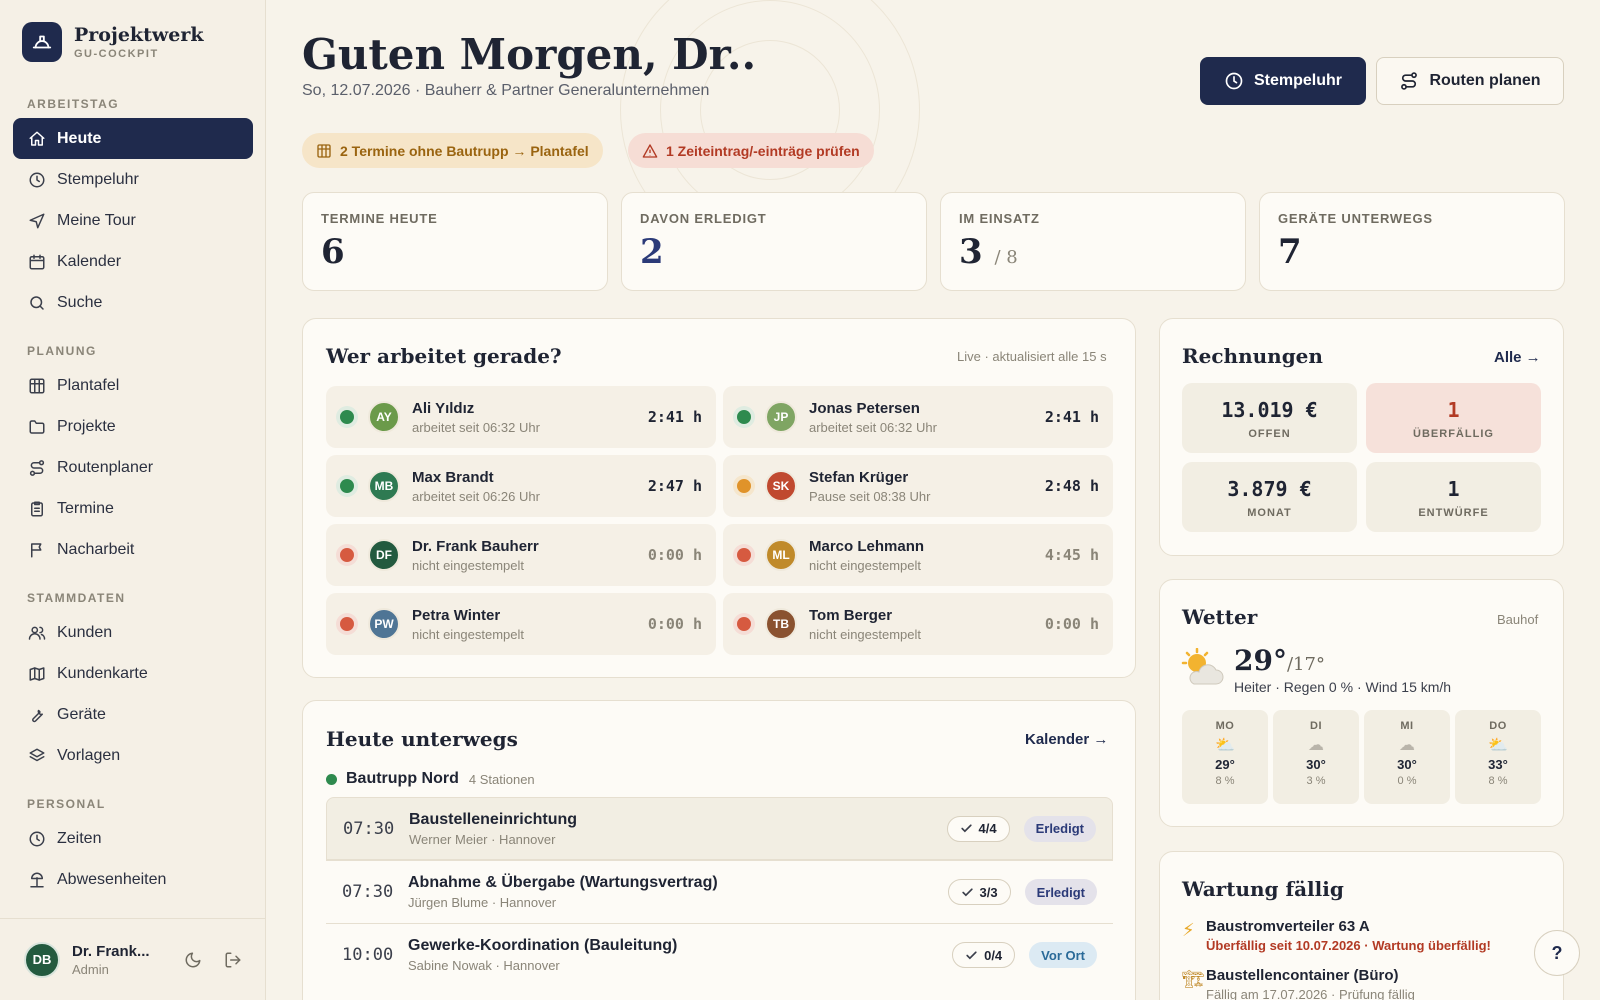 The image size is (1600, 1000). Describe the element at coordinates (1316, 757) in the screenshot. I see `forecast-day: DI ☁ 30° 3 %` at that location.